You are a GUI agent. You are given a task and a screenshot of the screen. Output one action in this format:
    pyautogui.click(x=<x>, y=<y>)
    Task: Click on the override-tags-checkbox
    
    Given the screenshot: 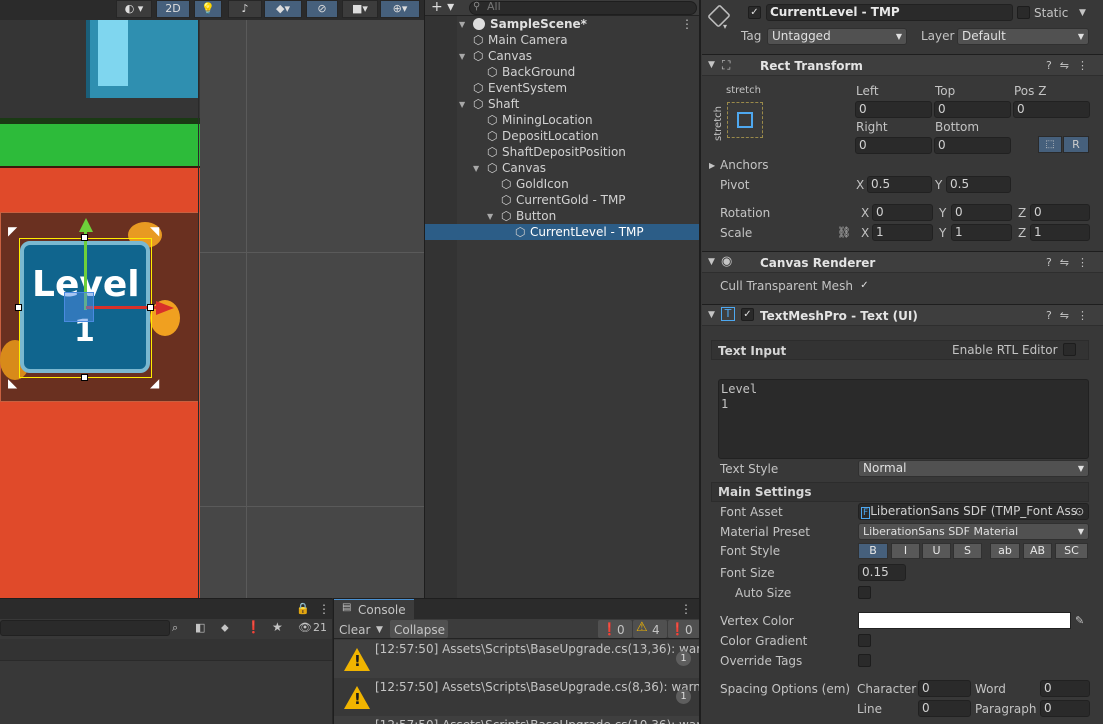 What is the action you would take?
    pyautogui.click(x=864, y=660)
    